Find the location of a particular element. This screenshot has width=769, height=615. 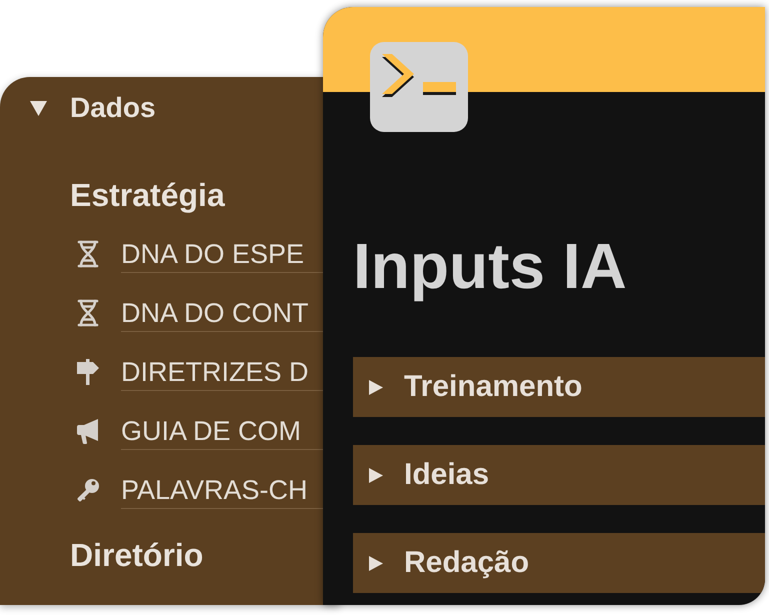

megaphone-icon is located at coordinates (88, 431).